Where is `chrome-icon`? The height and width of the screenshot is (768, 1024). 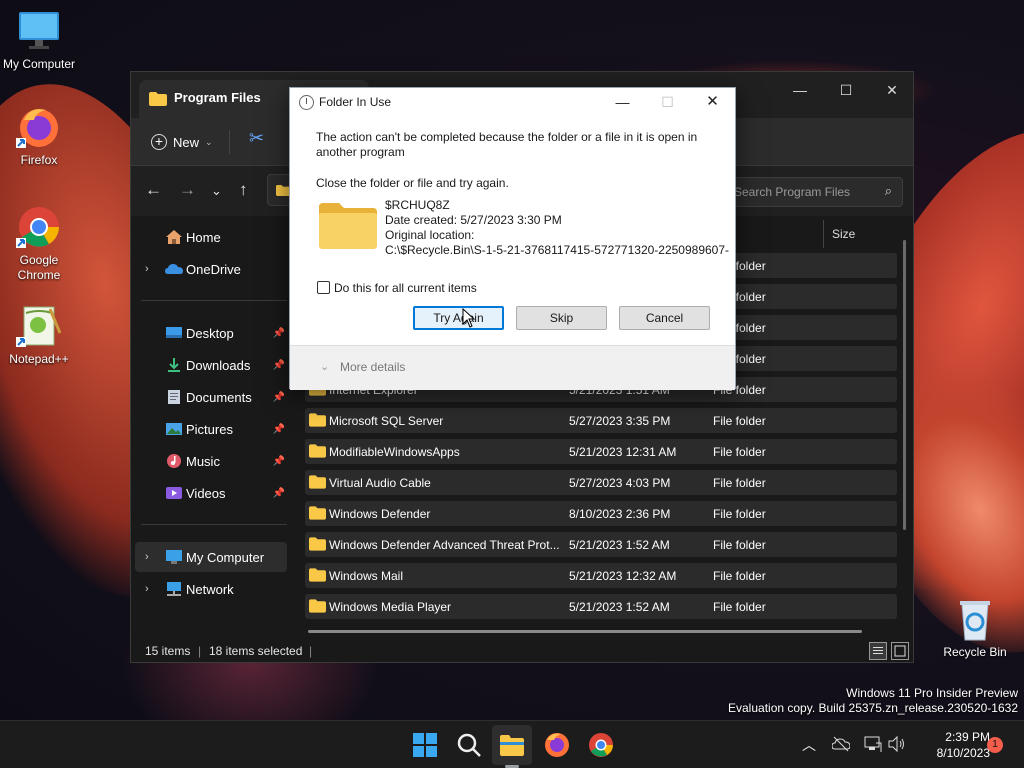
chrome-icon is located at coordinates (601, 745).